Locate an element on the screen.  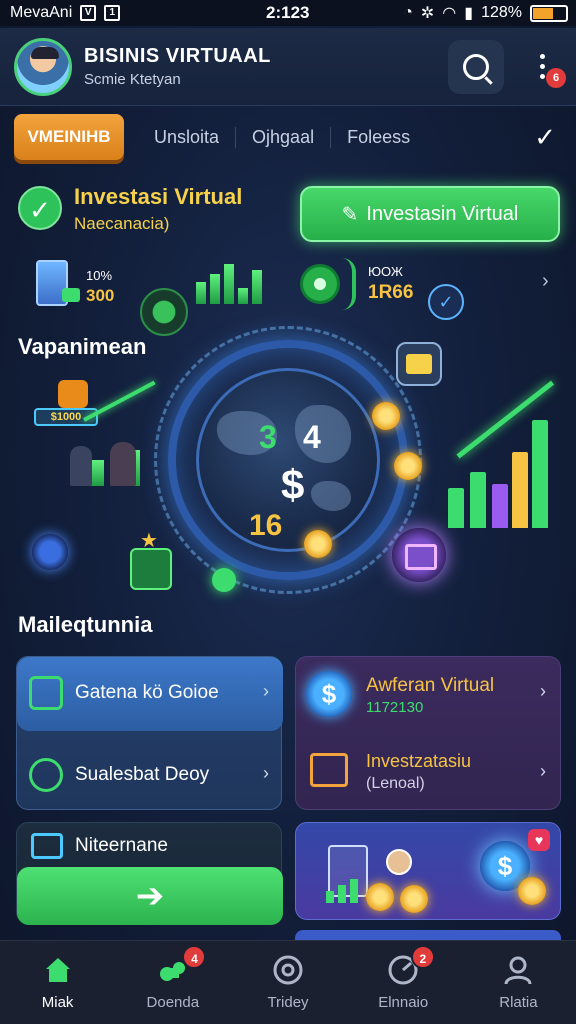
bar-chart-icon is located at coordinates (231, 282).